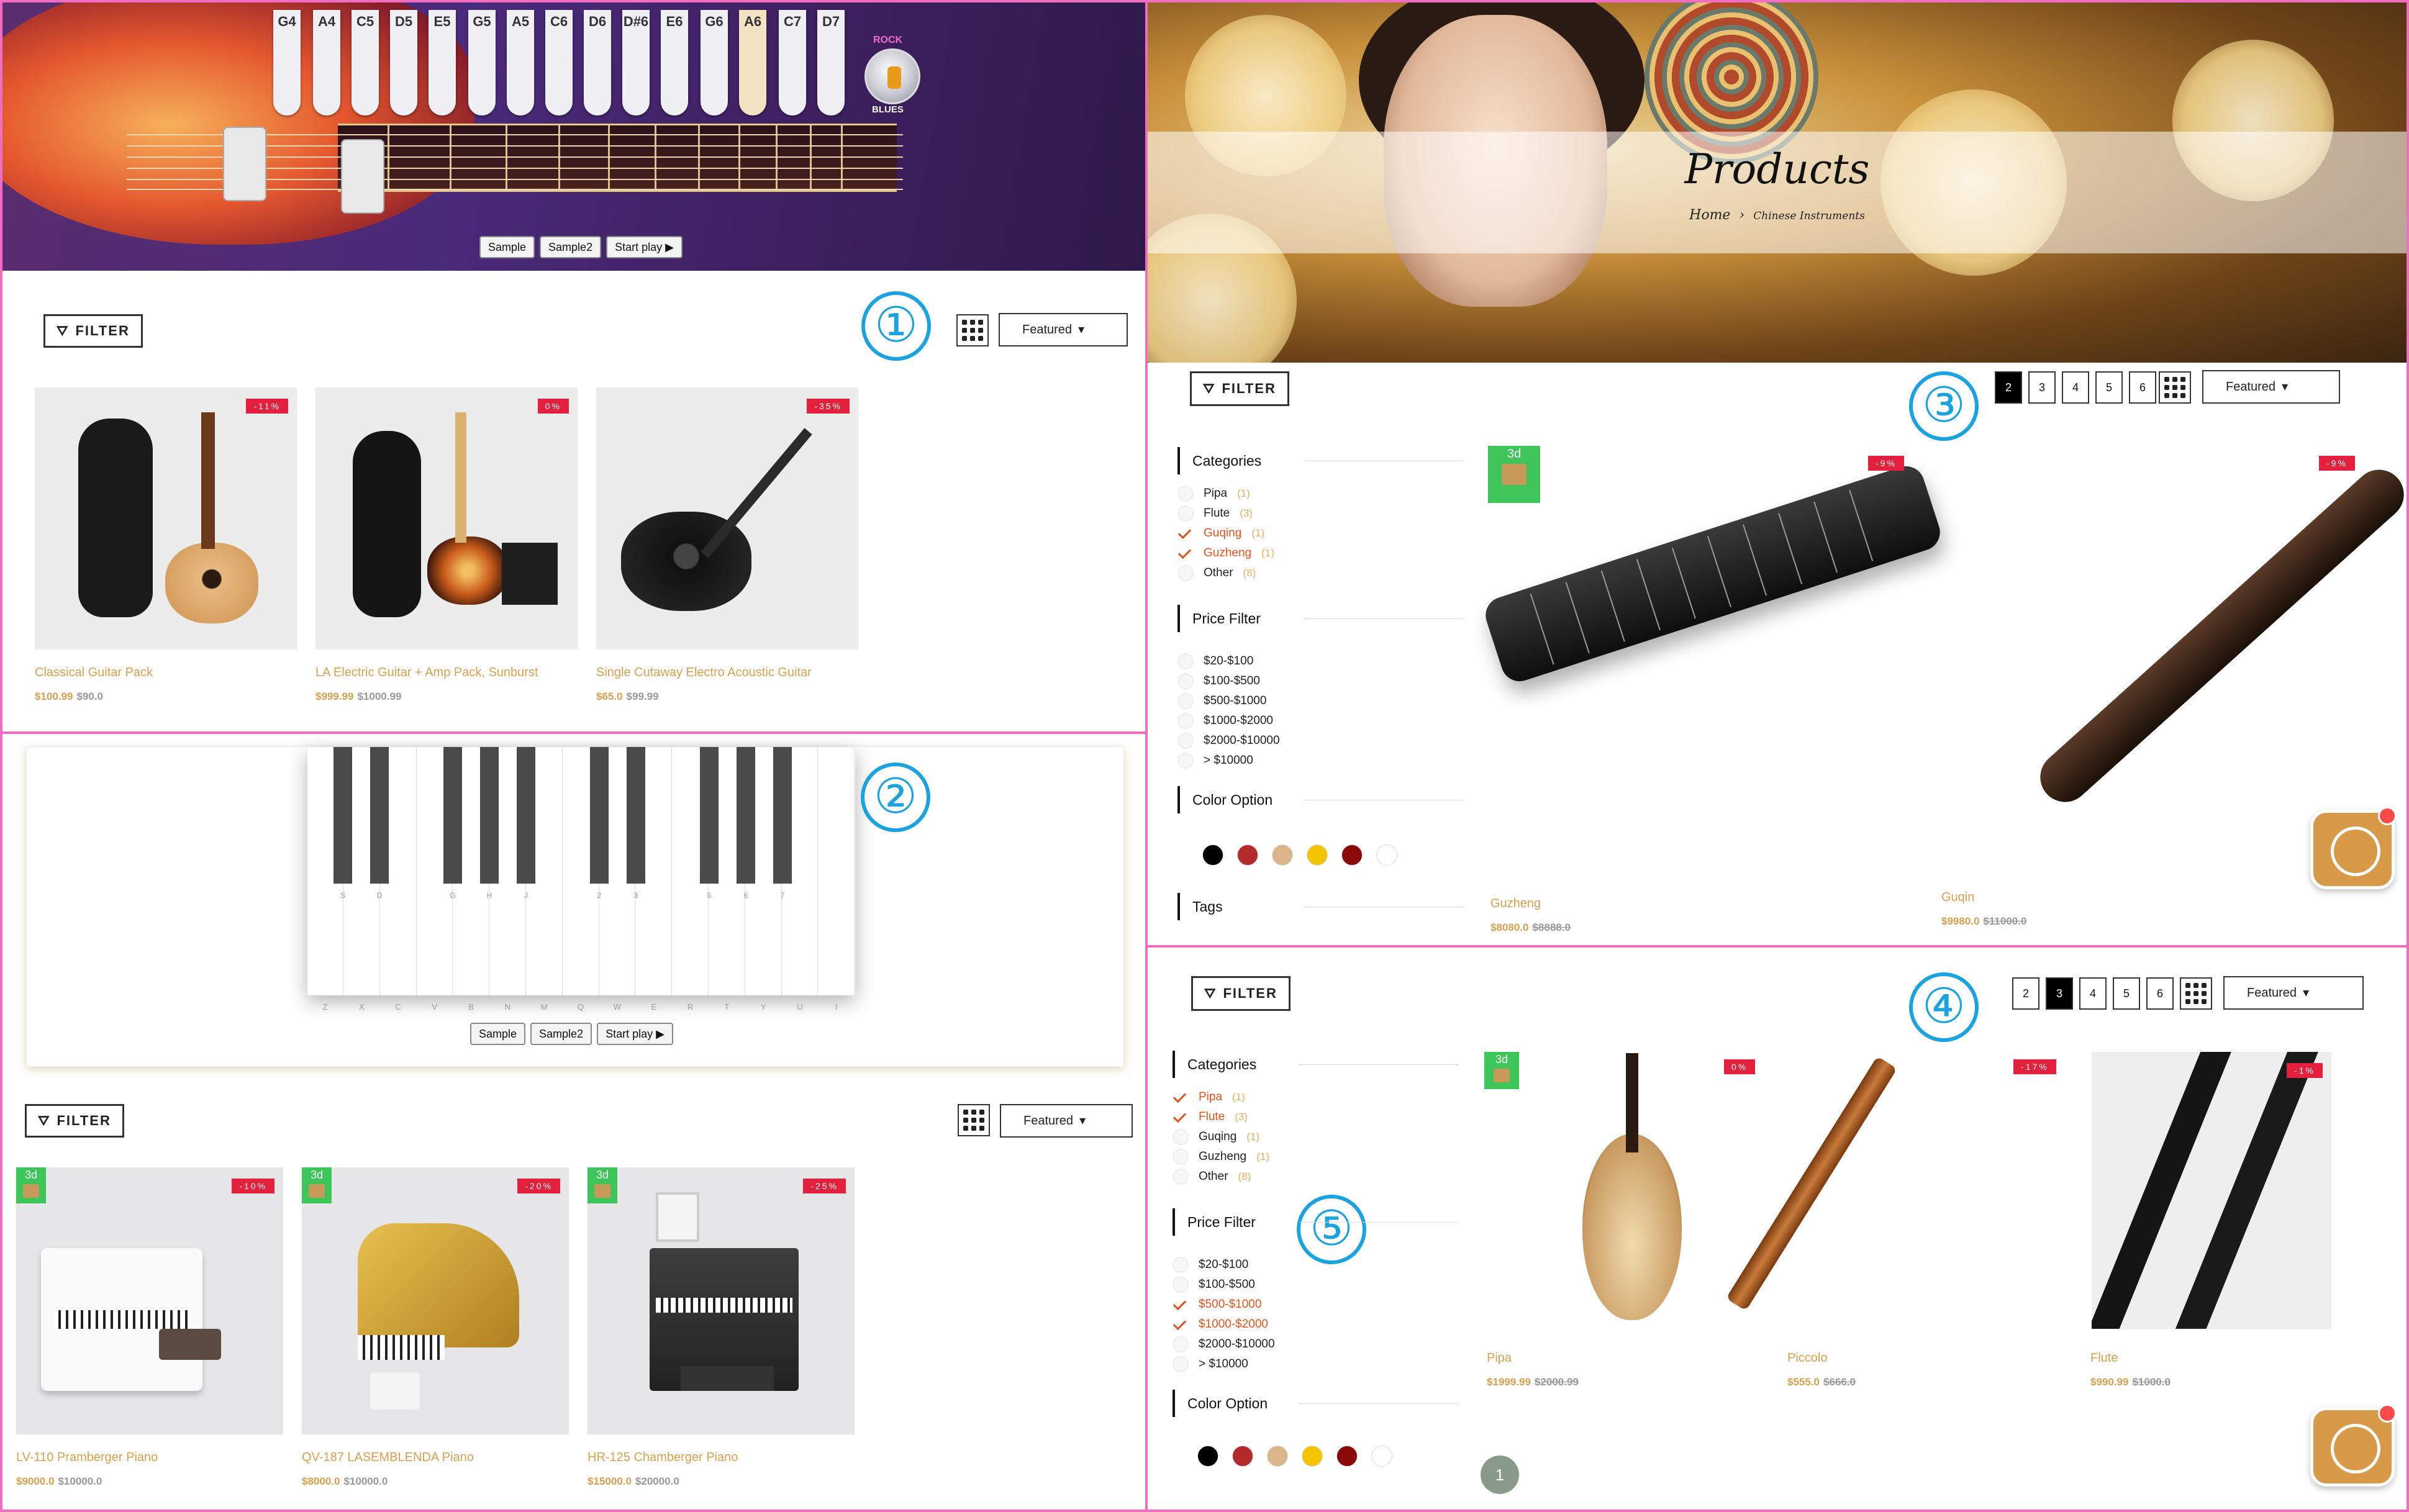 Image resolution: width=2409 pixels, height=1512 pixels. I want to click on kalimba-key: C7, so click(792, 62).